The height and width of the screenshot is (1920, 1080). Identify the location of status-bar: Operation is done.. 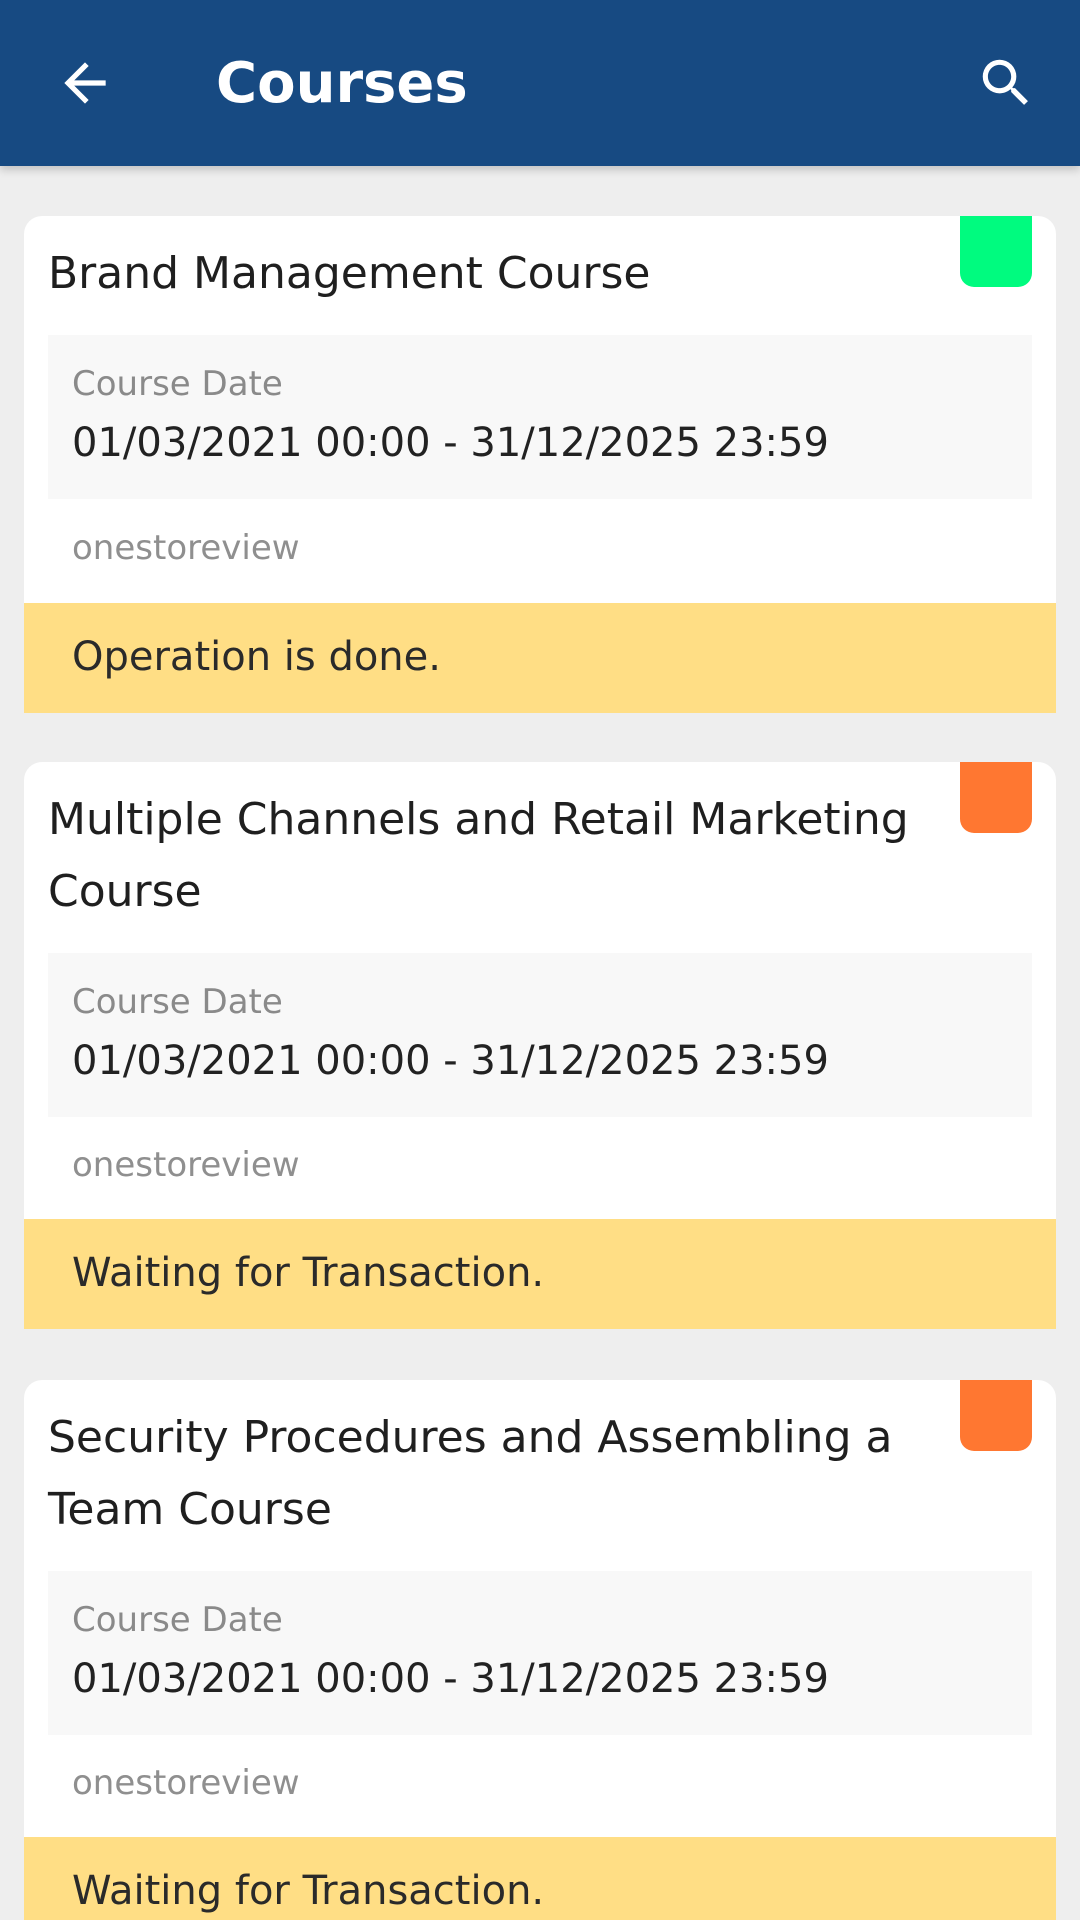
(540, 658).